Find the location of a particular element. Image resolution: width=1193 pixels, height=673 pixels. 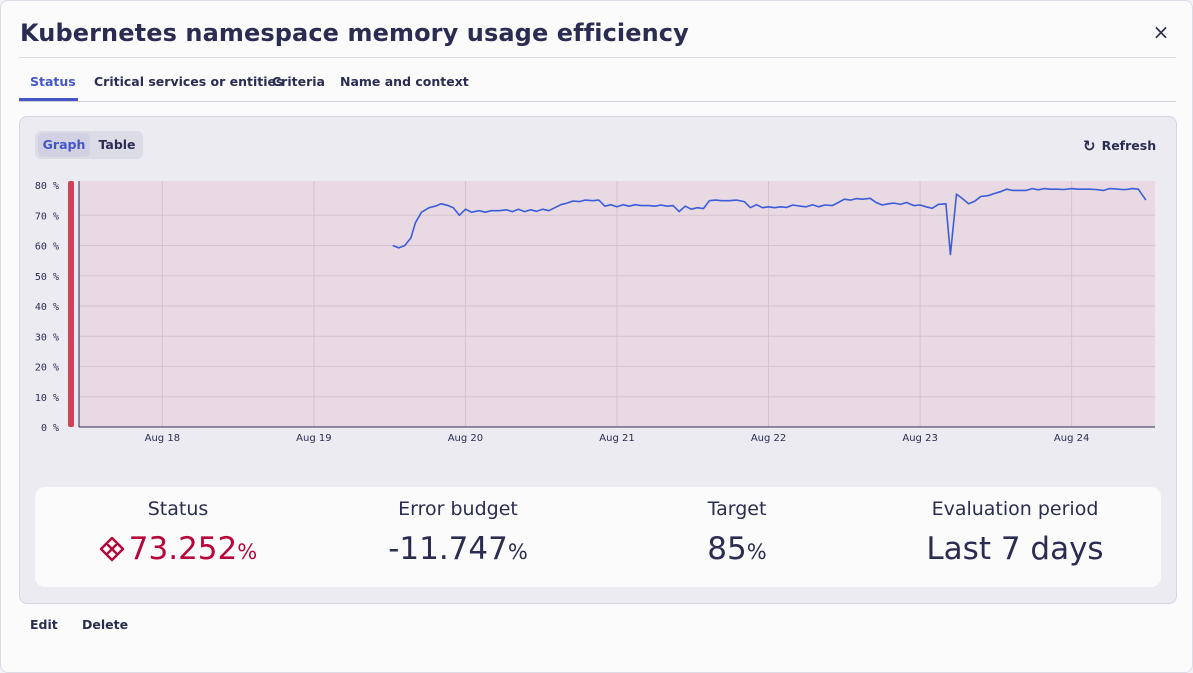

stat-error-budget-value: -11.747% is located at coordinates (458, 549).